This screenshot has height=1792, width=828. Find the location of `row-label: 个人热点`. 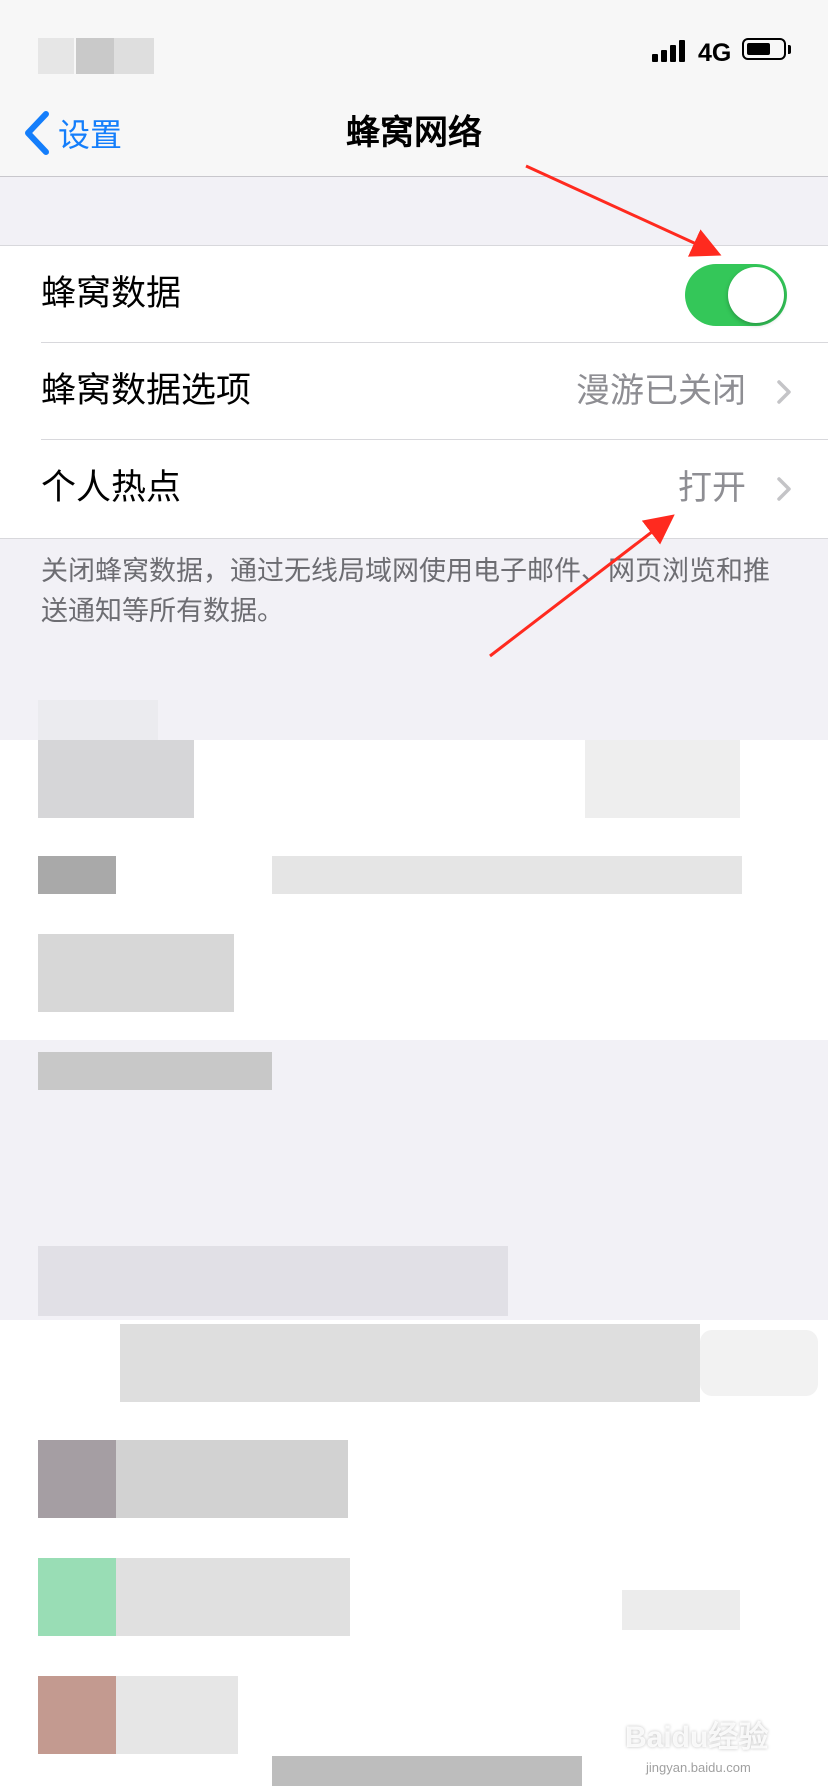

row-label: 个人热点 is located at coordinates (111, 488).